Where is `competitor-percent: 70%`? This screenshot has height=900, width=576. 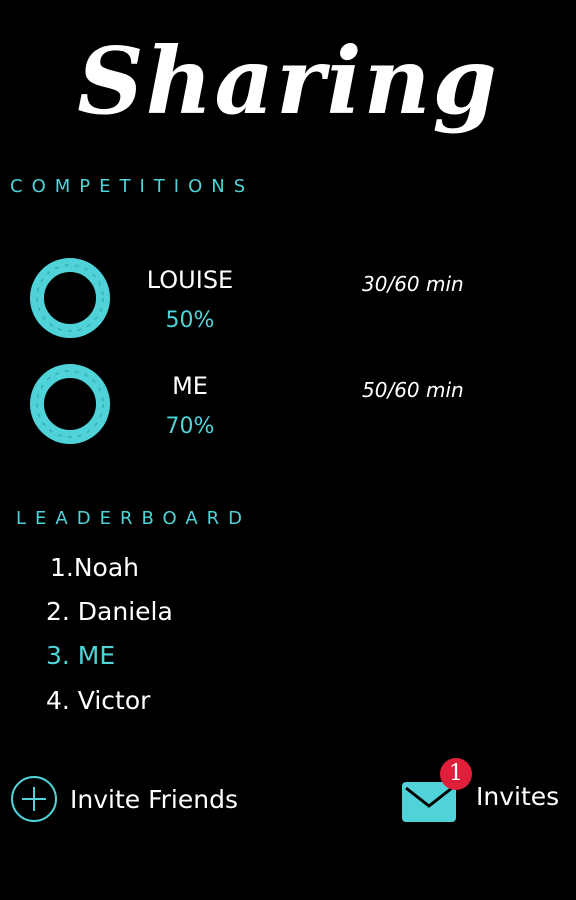
competitor-percent: 70% is located at coordinates (190, 426).